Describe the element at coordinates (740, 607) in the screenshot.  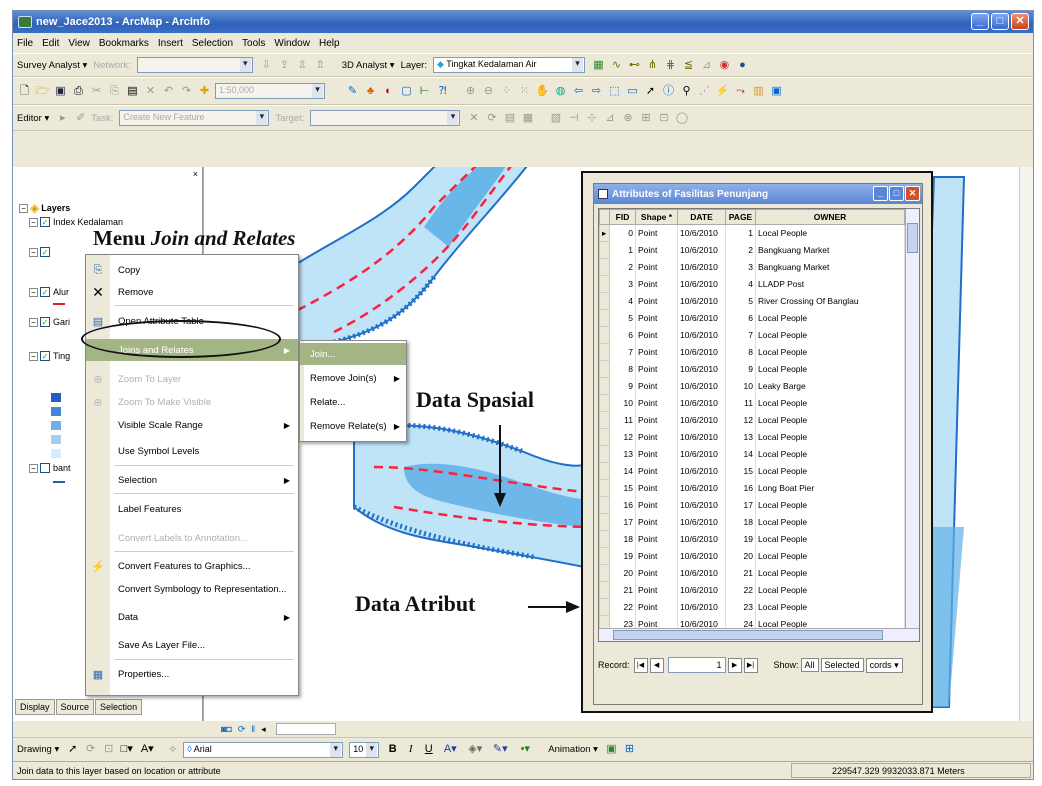
I see `cell-page: 23` at that location.